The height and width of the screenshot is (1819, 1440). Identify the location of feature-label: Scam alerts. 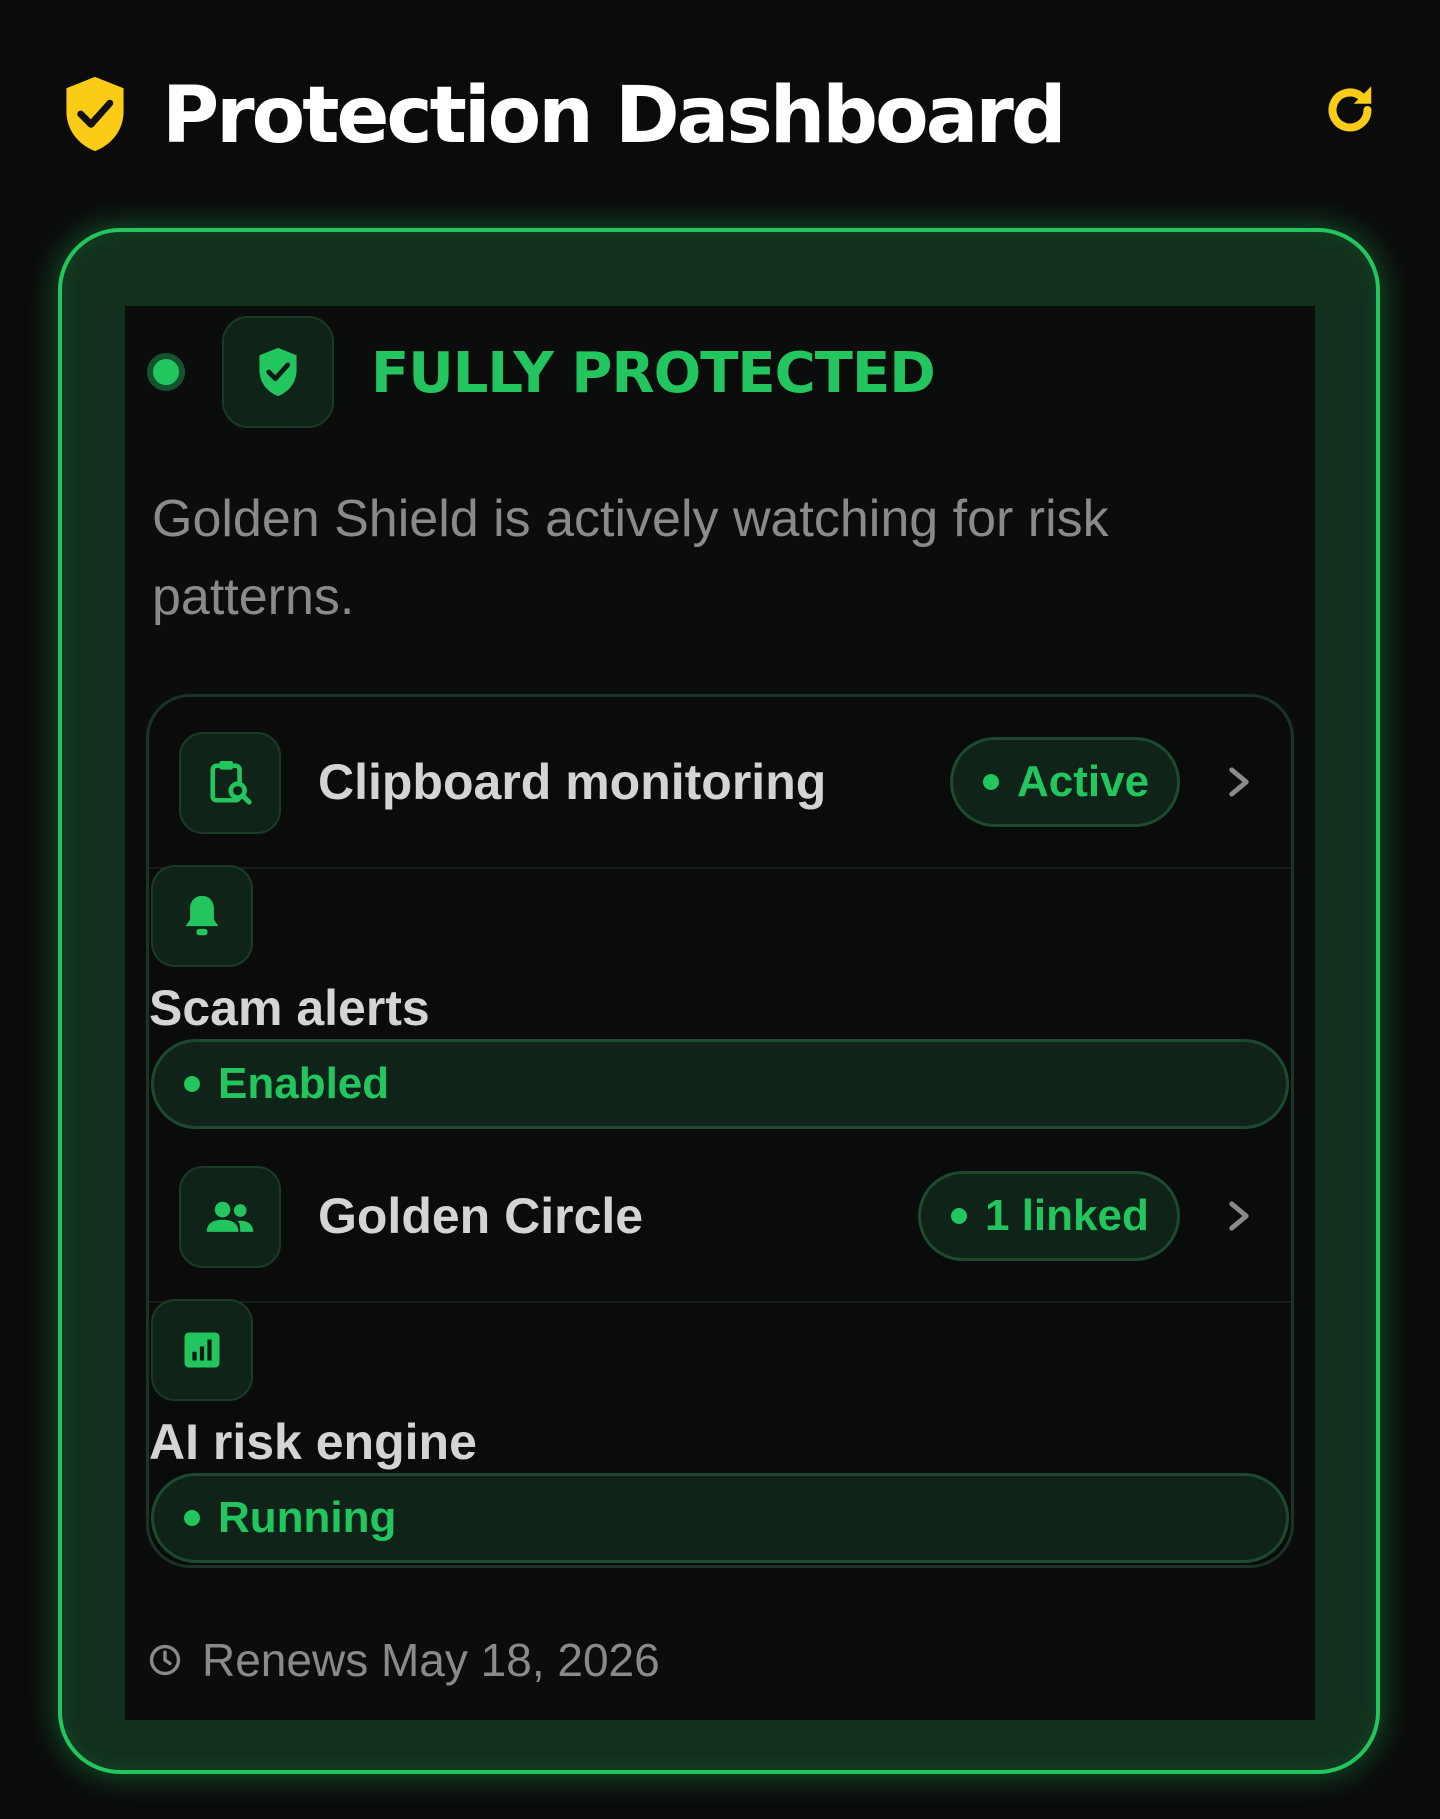
(289, 1008).